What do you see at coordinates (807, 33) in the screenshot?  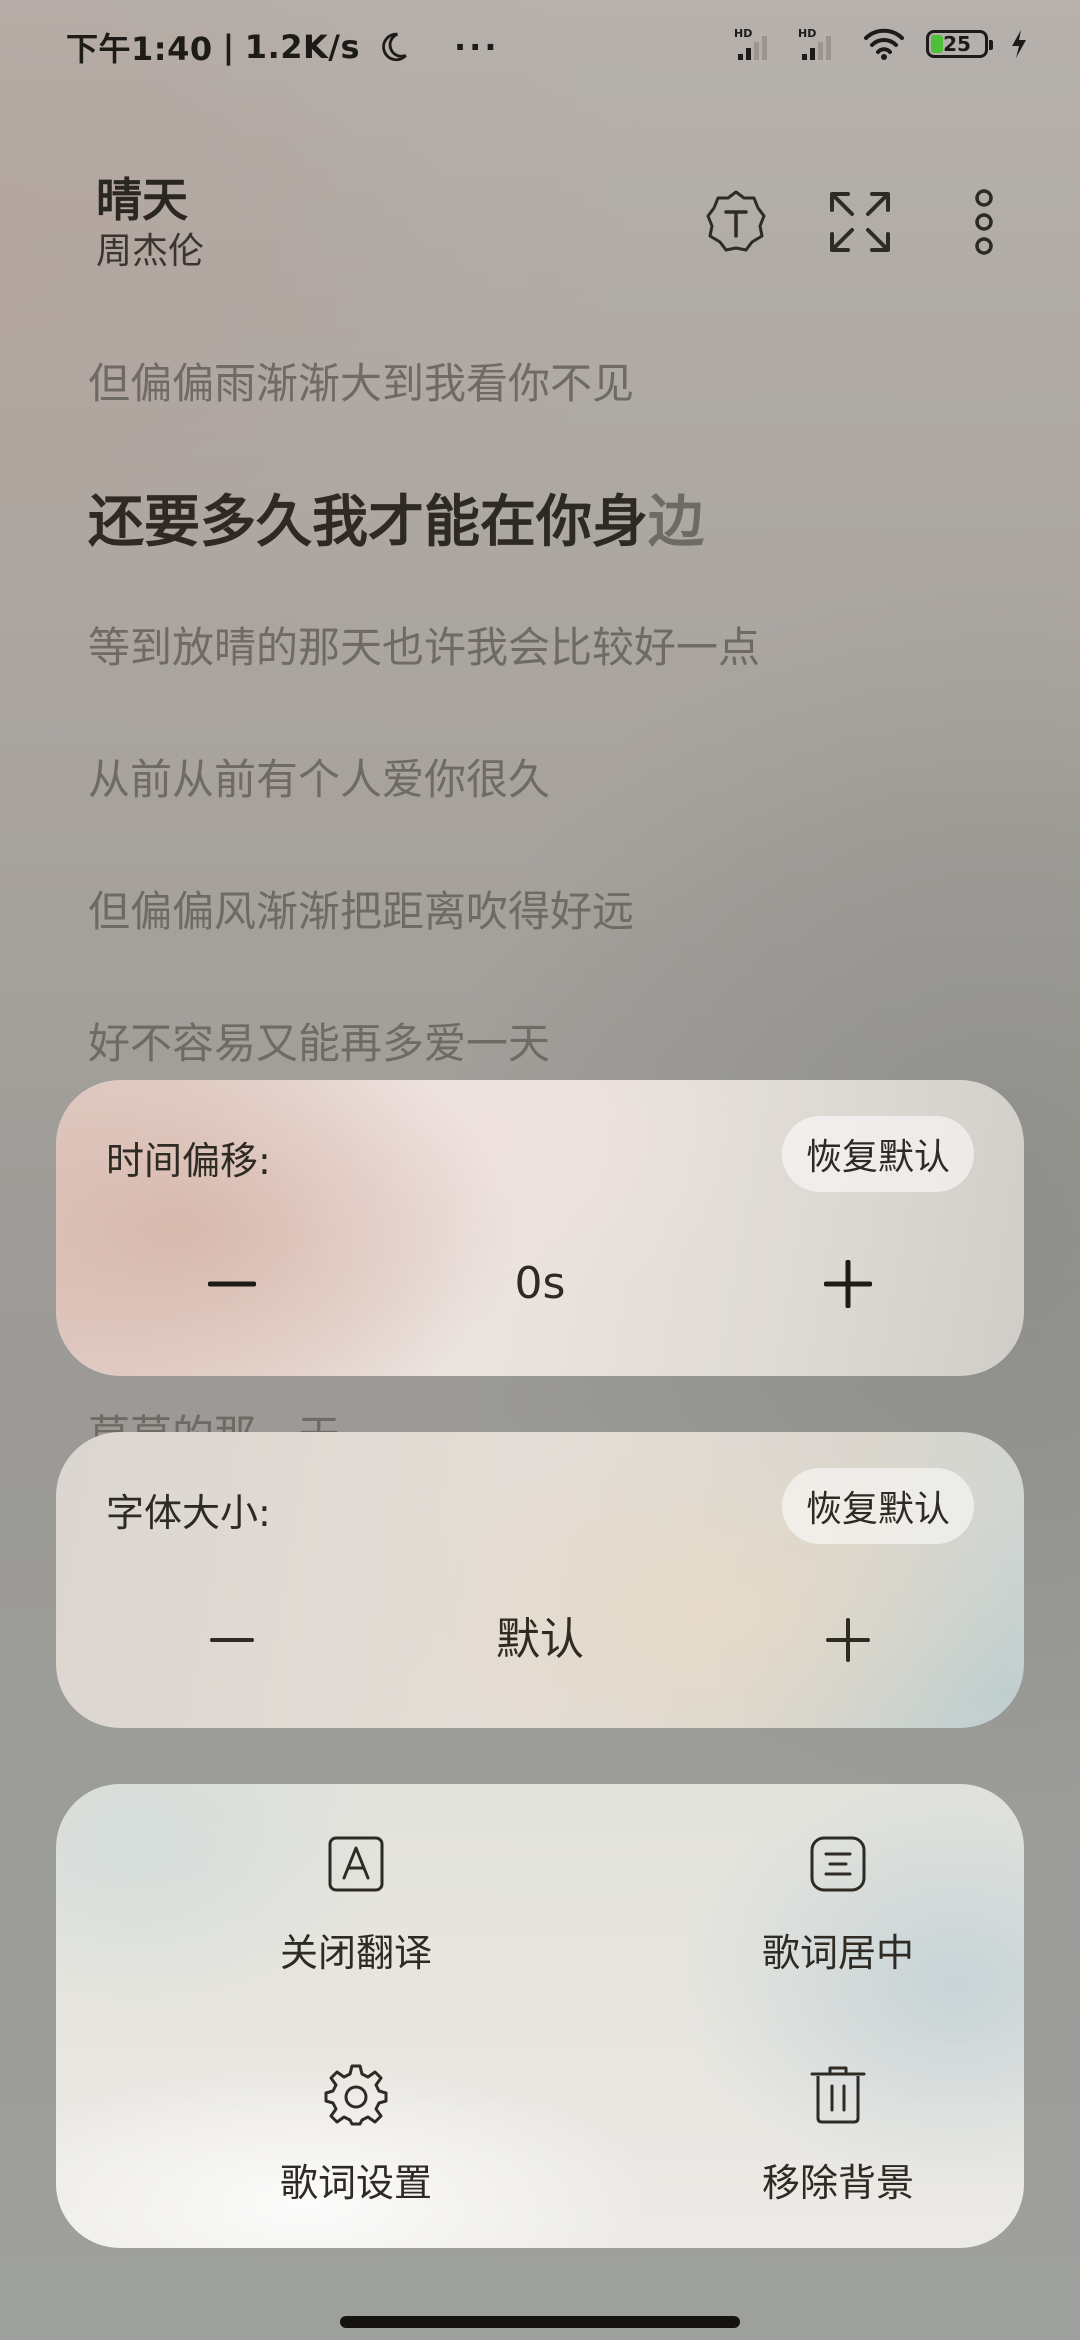 I see `sim2-label: HD` at bounding box center [807, 33].